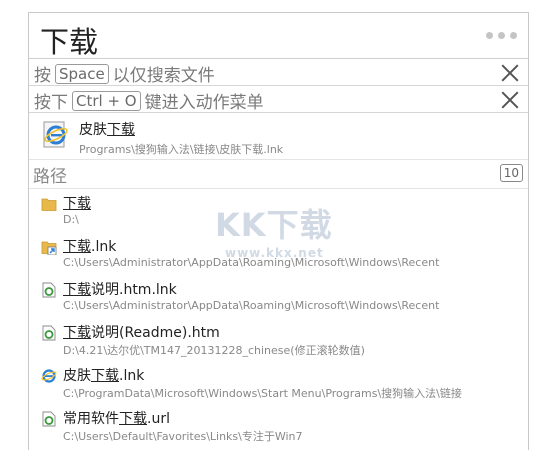  I want to click on list-item-title: 皮肤下载.lnk, so click(104, 376).